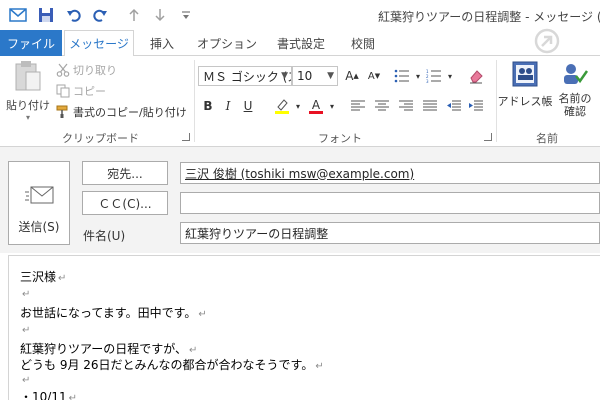  What do you see at coordinates (172, 365) in the screenshot?
I see `body-line: どうも 9月 26日だとみんなの都合が合わなそうです。 ↵` at bounding box center [172, 365].